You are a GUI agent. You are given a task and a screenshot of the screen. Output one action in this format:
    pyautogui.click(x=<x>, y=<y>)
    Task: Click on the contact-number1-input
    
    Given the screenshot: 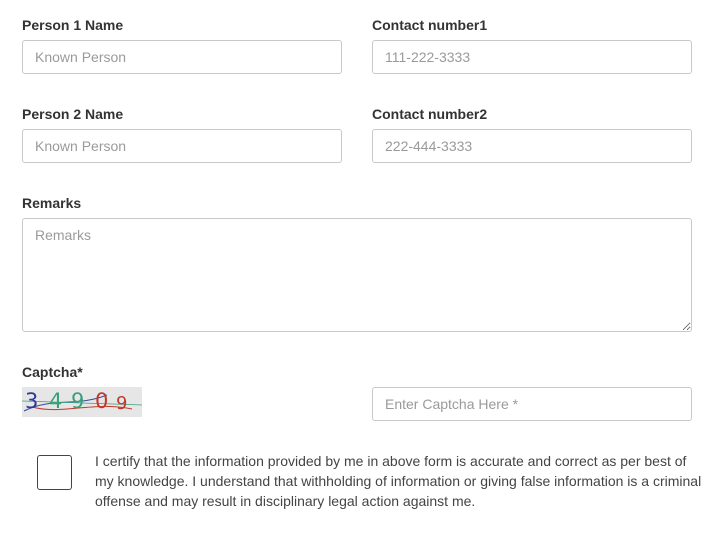 What is the action you would take?
    pyautogui.click(x=532, y=57)
    